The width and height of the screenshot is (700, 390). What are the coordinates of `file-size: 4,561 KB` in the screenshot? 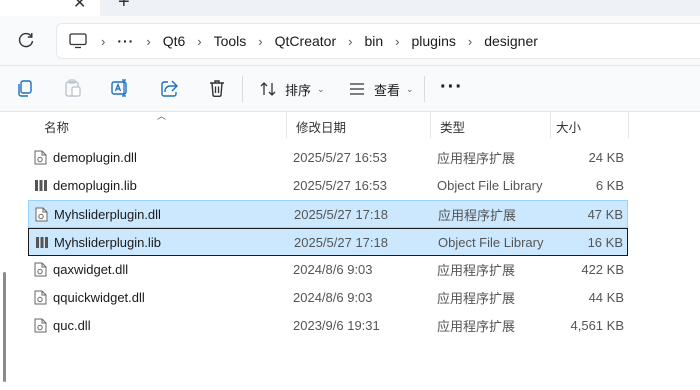 It's located at (597, 325).